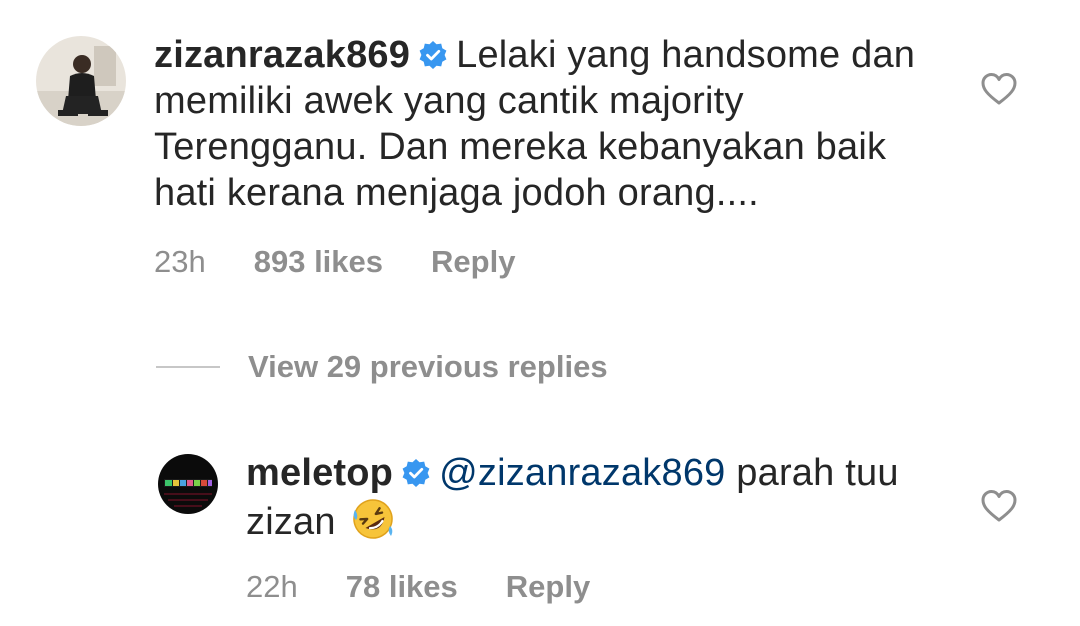 The height and width of the screenshot is (626, 1080). Describe the element at coordinates (402, 587) in the screenshot. I see `reply-likes: 78 likes` at that location.